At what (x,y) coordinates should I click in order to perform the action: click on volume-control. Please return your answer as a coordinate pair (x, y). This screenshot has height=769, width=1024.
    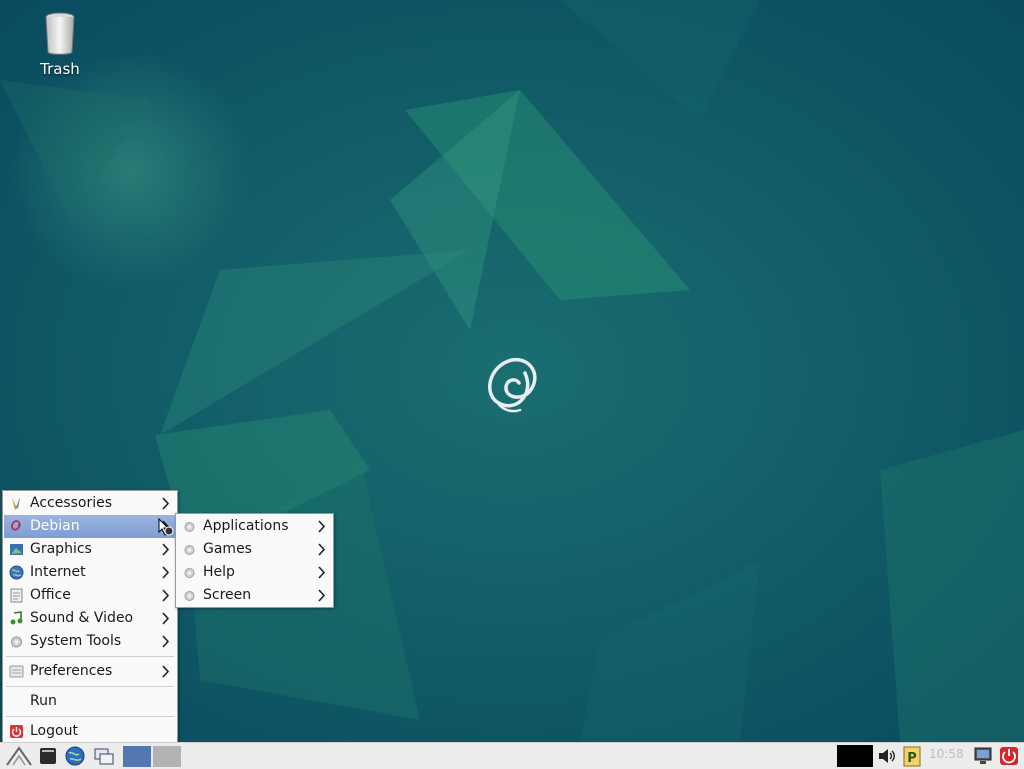
    Looking at the image, I should click on (887, 756).